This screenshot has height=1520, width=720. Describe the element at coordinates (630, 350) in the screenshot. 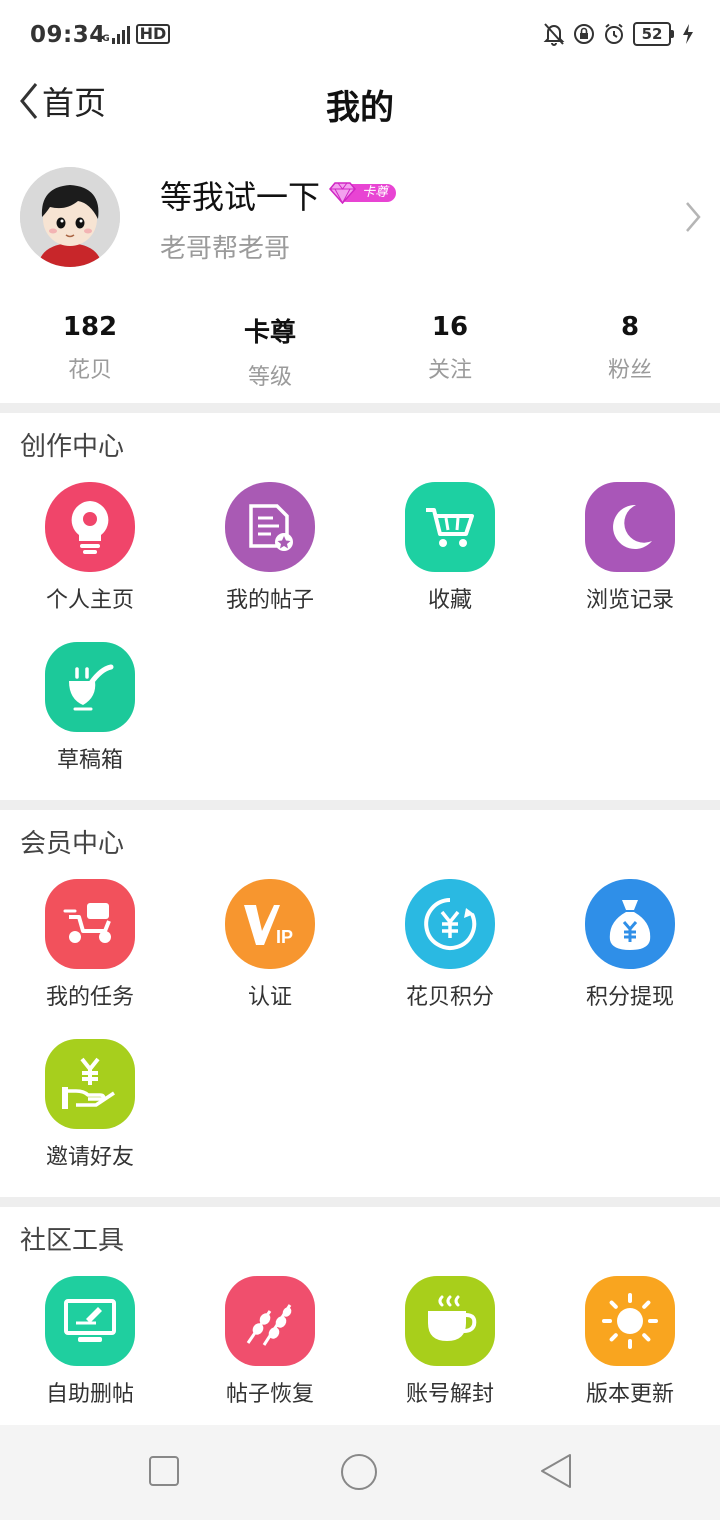

I see `stat-fans: 8 粉丝` at that location.